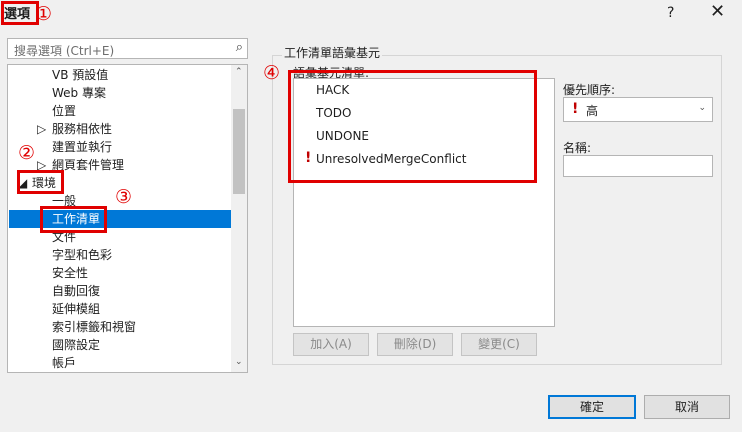 The height and width of the screenshot is (432, 742). I want to click on tree-item-security: 安全性, so click(70, 273).